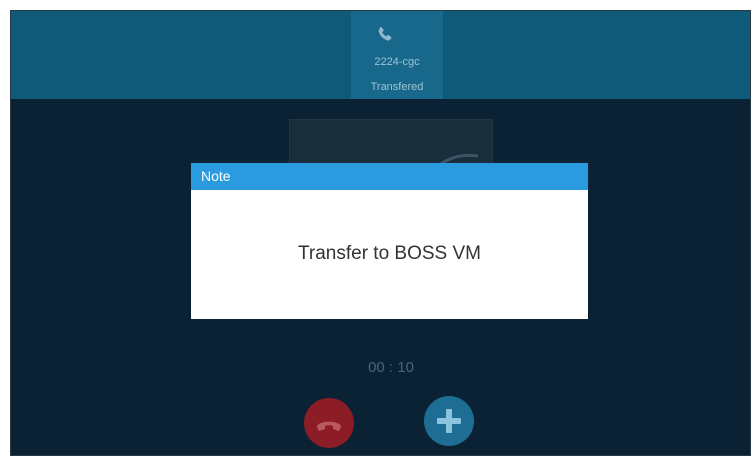 Image resolution: width=756 pixels, height=461 pixels. What do you see at coordinates (385, 33) in the screenshot?
I see `phone-icon` at bounding box center [385, 33].